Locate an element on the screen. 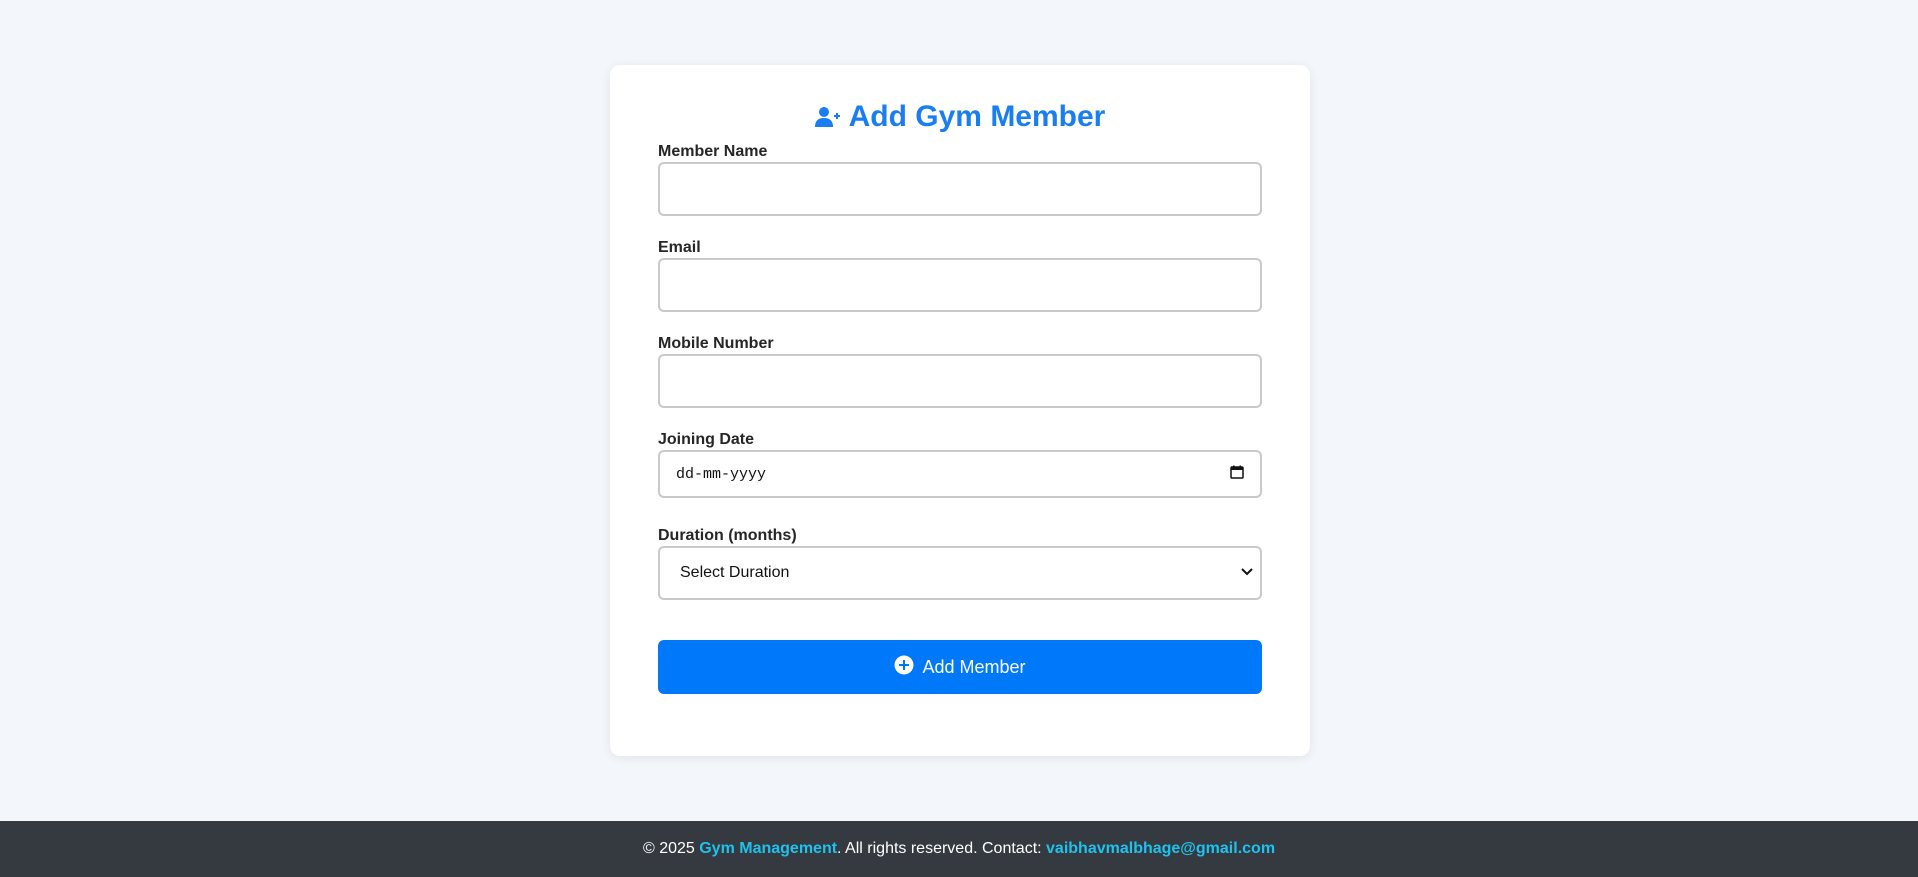 The height and width of the screenshot is (877, 1918). duration-field: Duration (months) Select Duration is located at coordinates (960, 563).